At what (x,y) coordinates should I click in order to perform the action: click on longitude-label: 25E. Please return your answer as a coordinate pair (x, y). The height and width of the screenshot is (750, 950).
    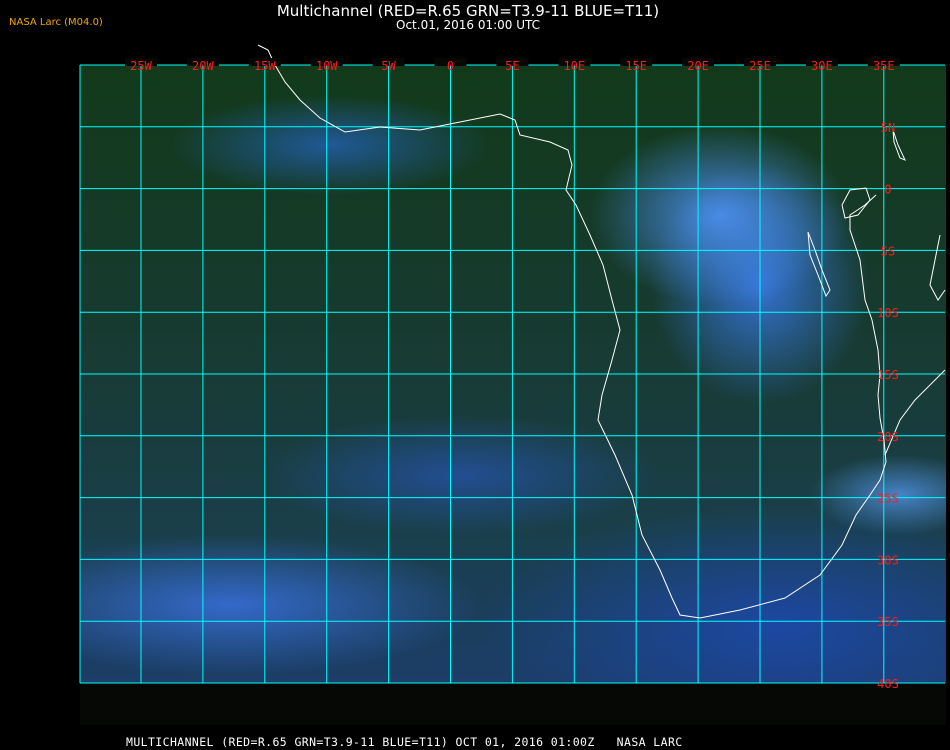
    Looking at the image, I should click on (760, 66).